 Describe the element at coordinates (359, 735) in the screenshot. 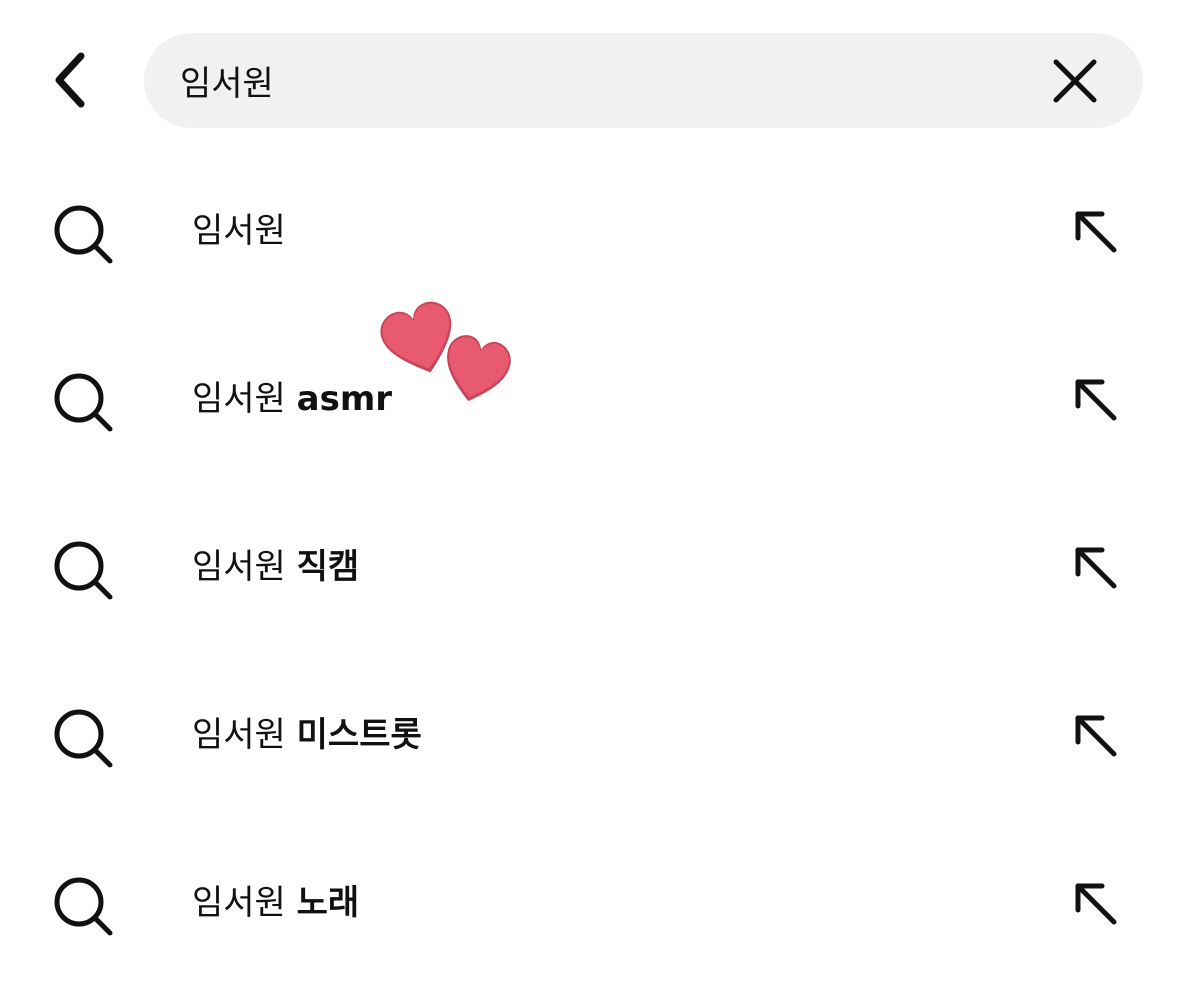

I see `suggestion-suffix: 미스트롯` at that location.